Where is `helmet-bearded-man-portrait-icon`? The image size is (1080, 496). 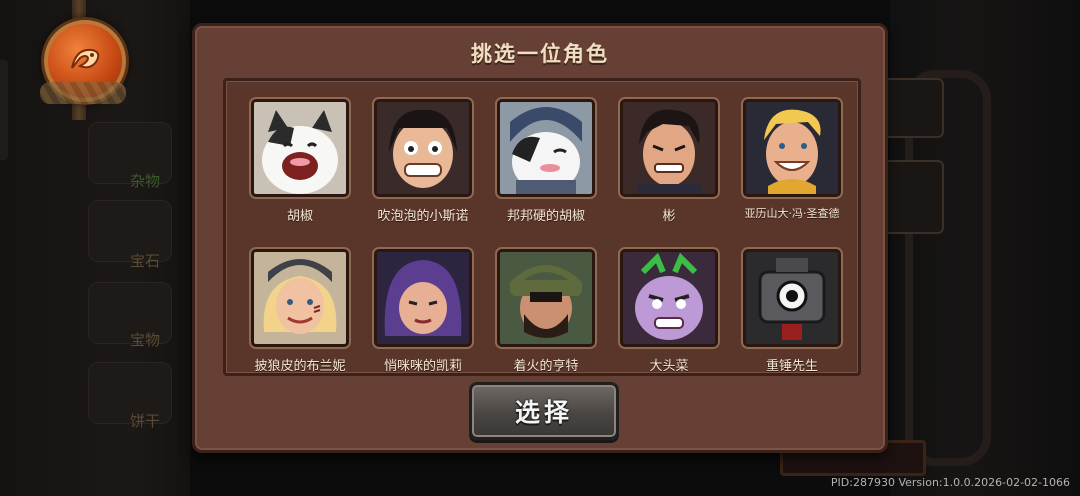
helmet-bearded-man-portrait-icon is located at coordinates (546, 298).